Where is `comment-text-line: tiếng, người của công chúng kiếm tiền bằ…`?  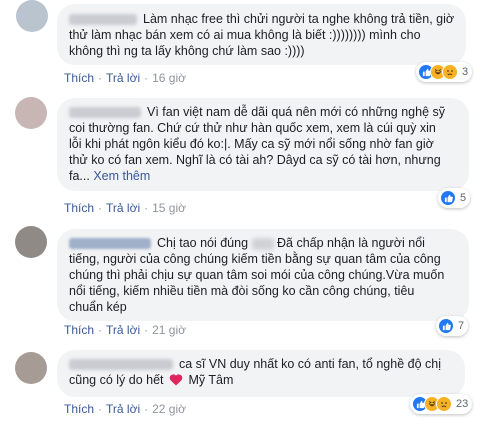
comment-text-line: tiếng, người của công chúng kiếm tiền bằ… is located at coordinates (255, 259).